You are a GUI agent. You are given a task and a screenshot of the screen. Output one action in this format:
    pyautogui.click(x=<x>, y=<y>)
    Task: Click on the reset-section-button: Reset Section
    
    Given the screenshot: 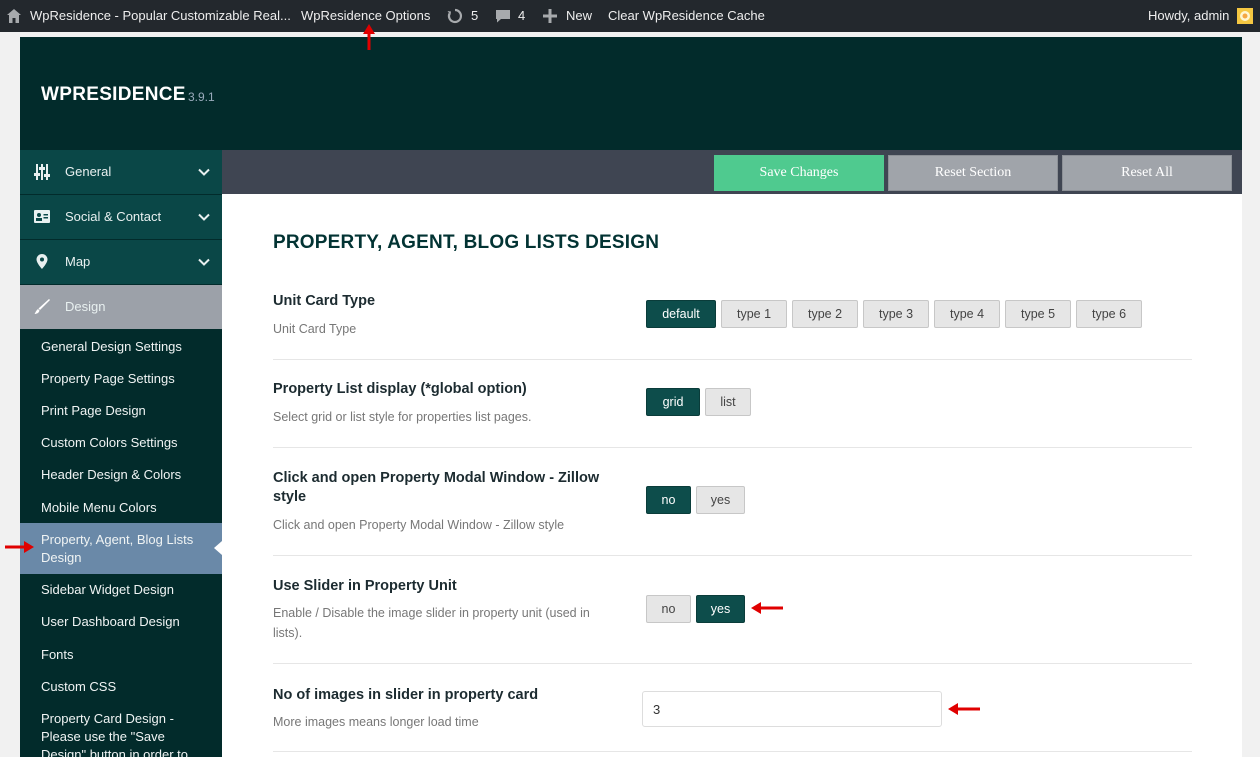 What is the action you would take?
    pyautogui.click(x=973, y=173)
    